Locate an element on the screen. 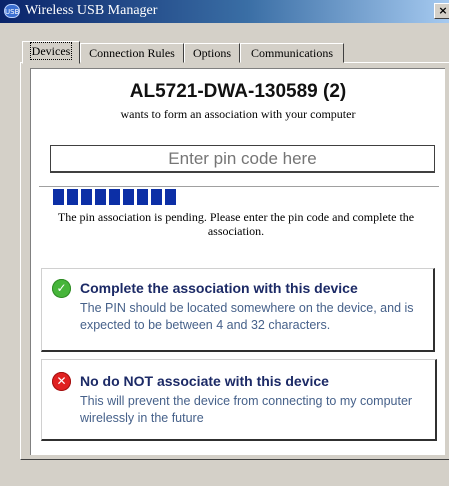  pin-code-input is located at coordinates (242, 159).